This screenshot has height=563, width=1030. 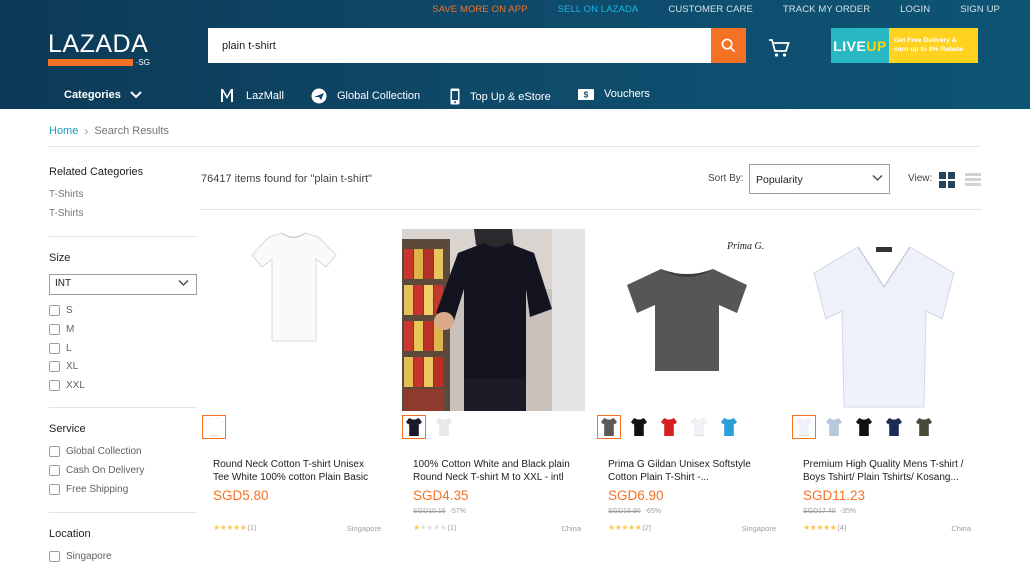 What do you see at coordinates (69, 348) in the screenshot?
I see `size-label: L` at bounding box center [69, 348].